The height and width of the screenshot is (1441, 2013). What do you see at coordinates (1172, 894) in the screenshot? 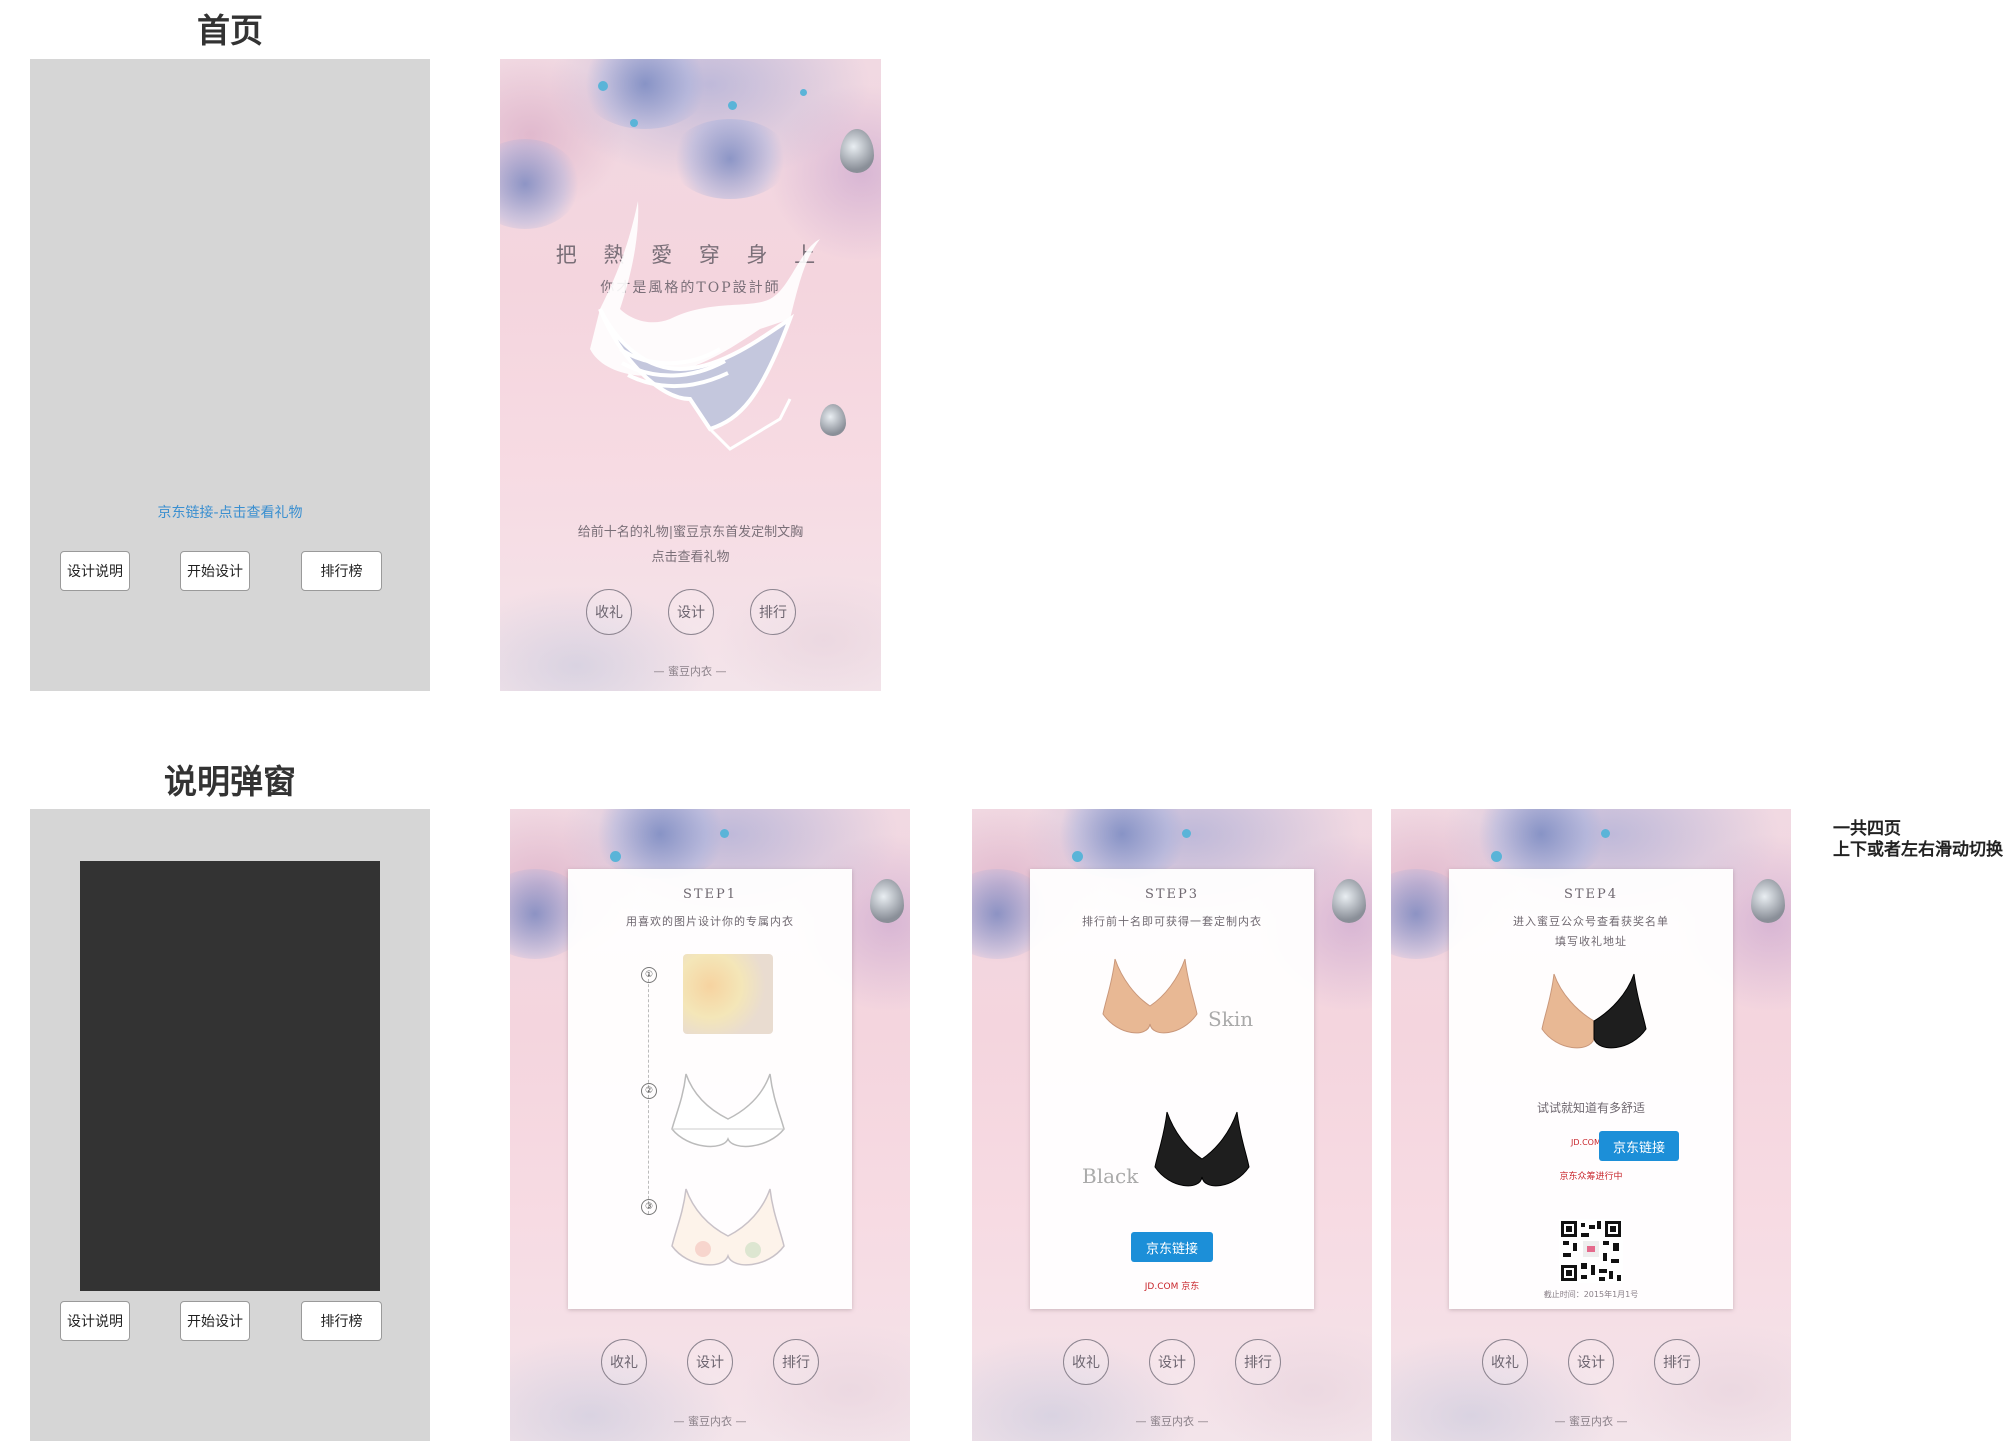
I see `step-title: STEP3` at bounding box center [1172, 894].